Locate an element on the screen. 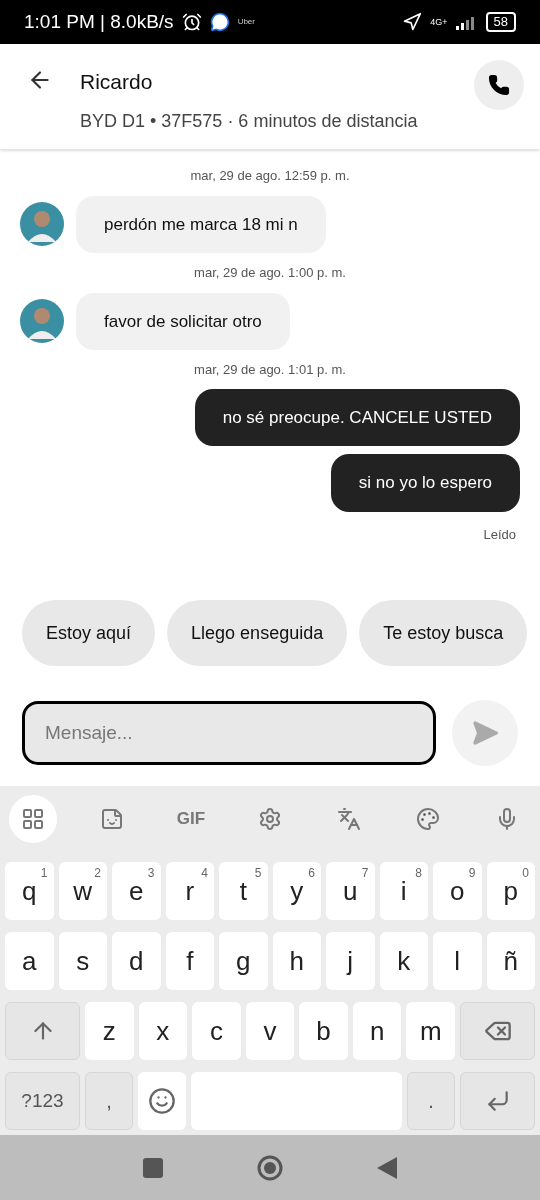 This screenshot has width=540, height=1200. key: g is located at coordinates (243, 961).